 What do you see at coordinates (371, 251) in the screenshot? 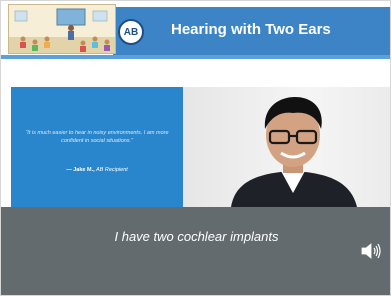
I see `speaker-icon` at bounding box center [371, 251].